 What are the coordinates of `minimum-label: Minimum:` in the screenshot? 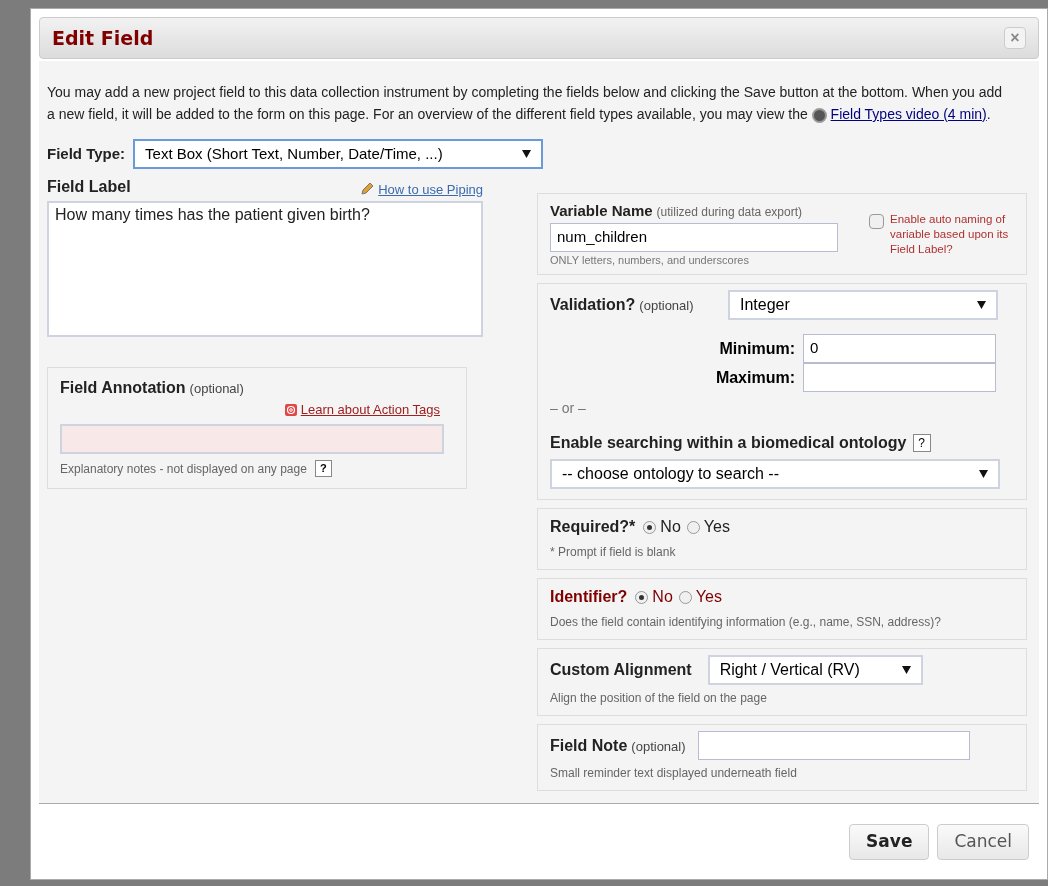 It's located at (757, 348).